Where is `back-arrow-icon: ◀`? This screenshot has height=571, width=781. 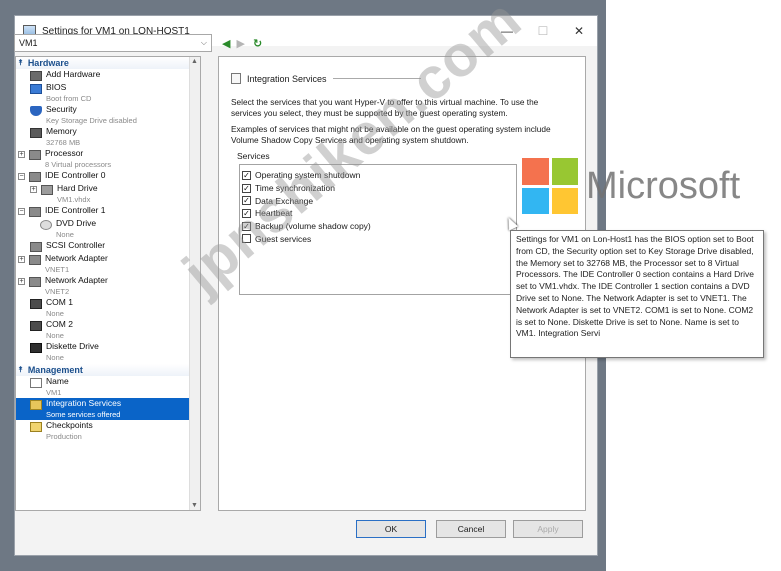 back-arrow-icon: ◀ is located at coordinates (226, 43).